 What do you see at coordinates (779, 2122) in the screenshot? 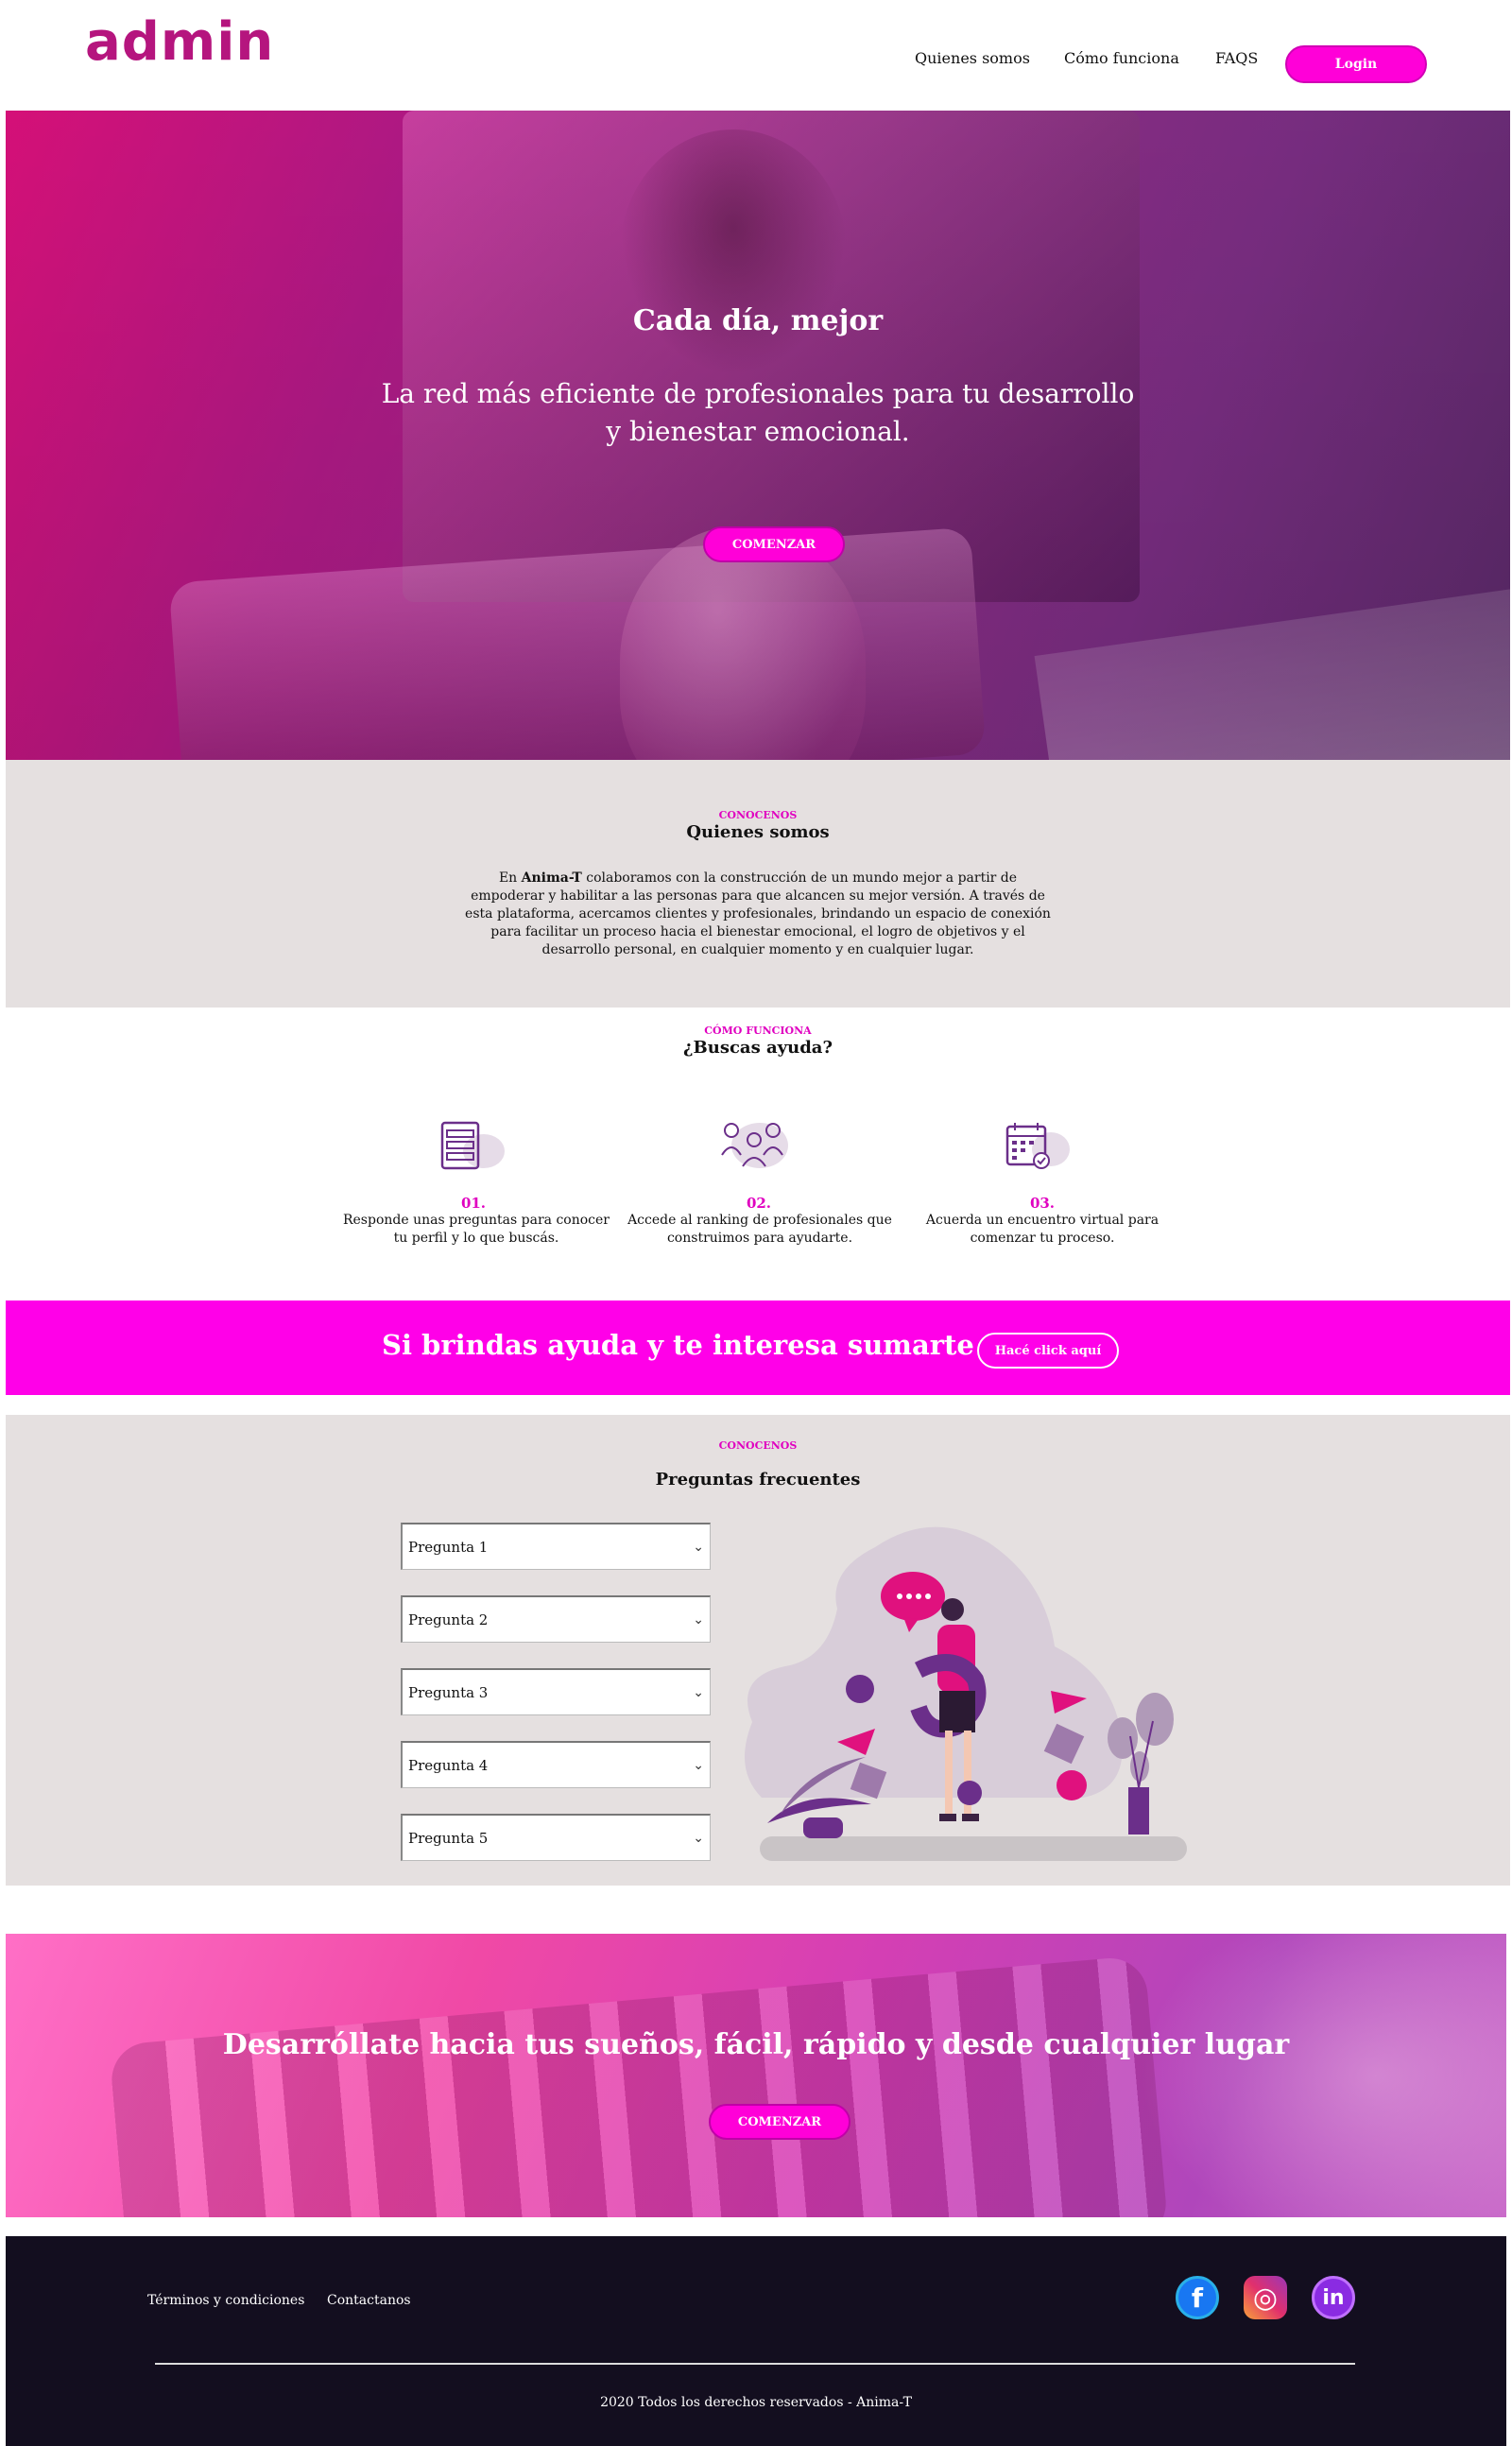
I see `cta-start-button: COMENZAR` at bounding box center [779, 2122].